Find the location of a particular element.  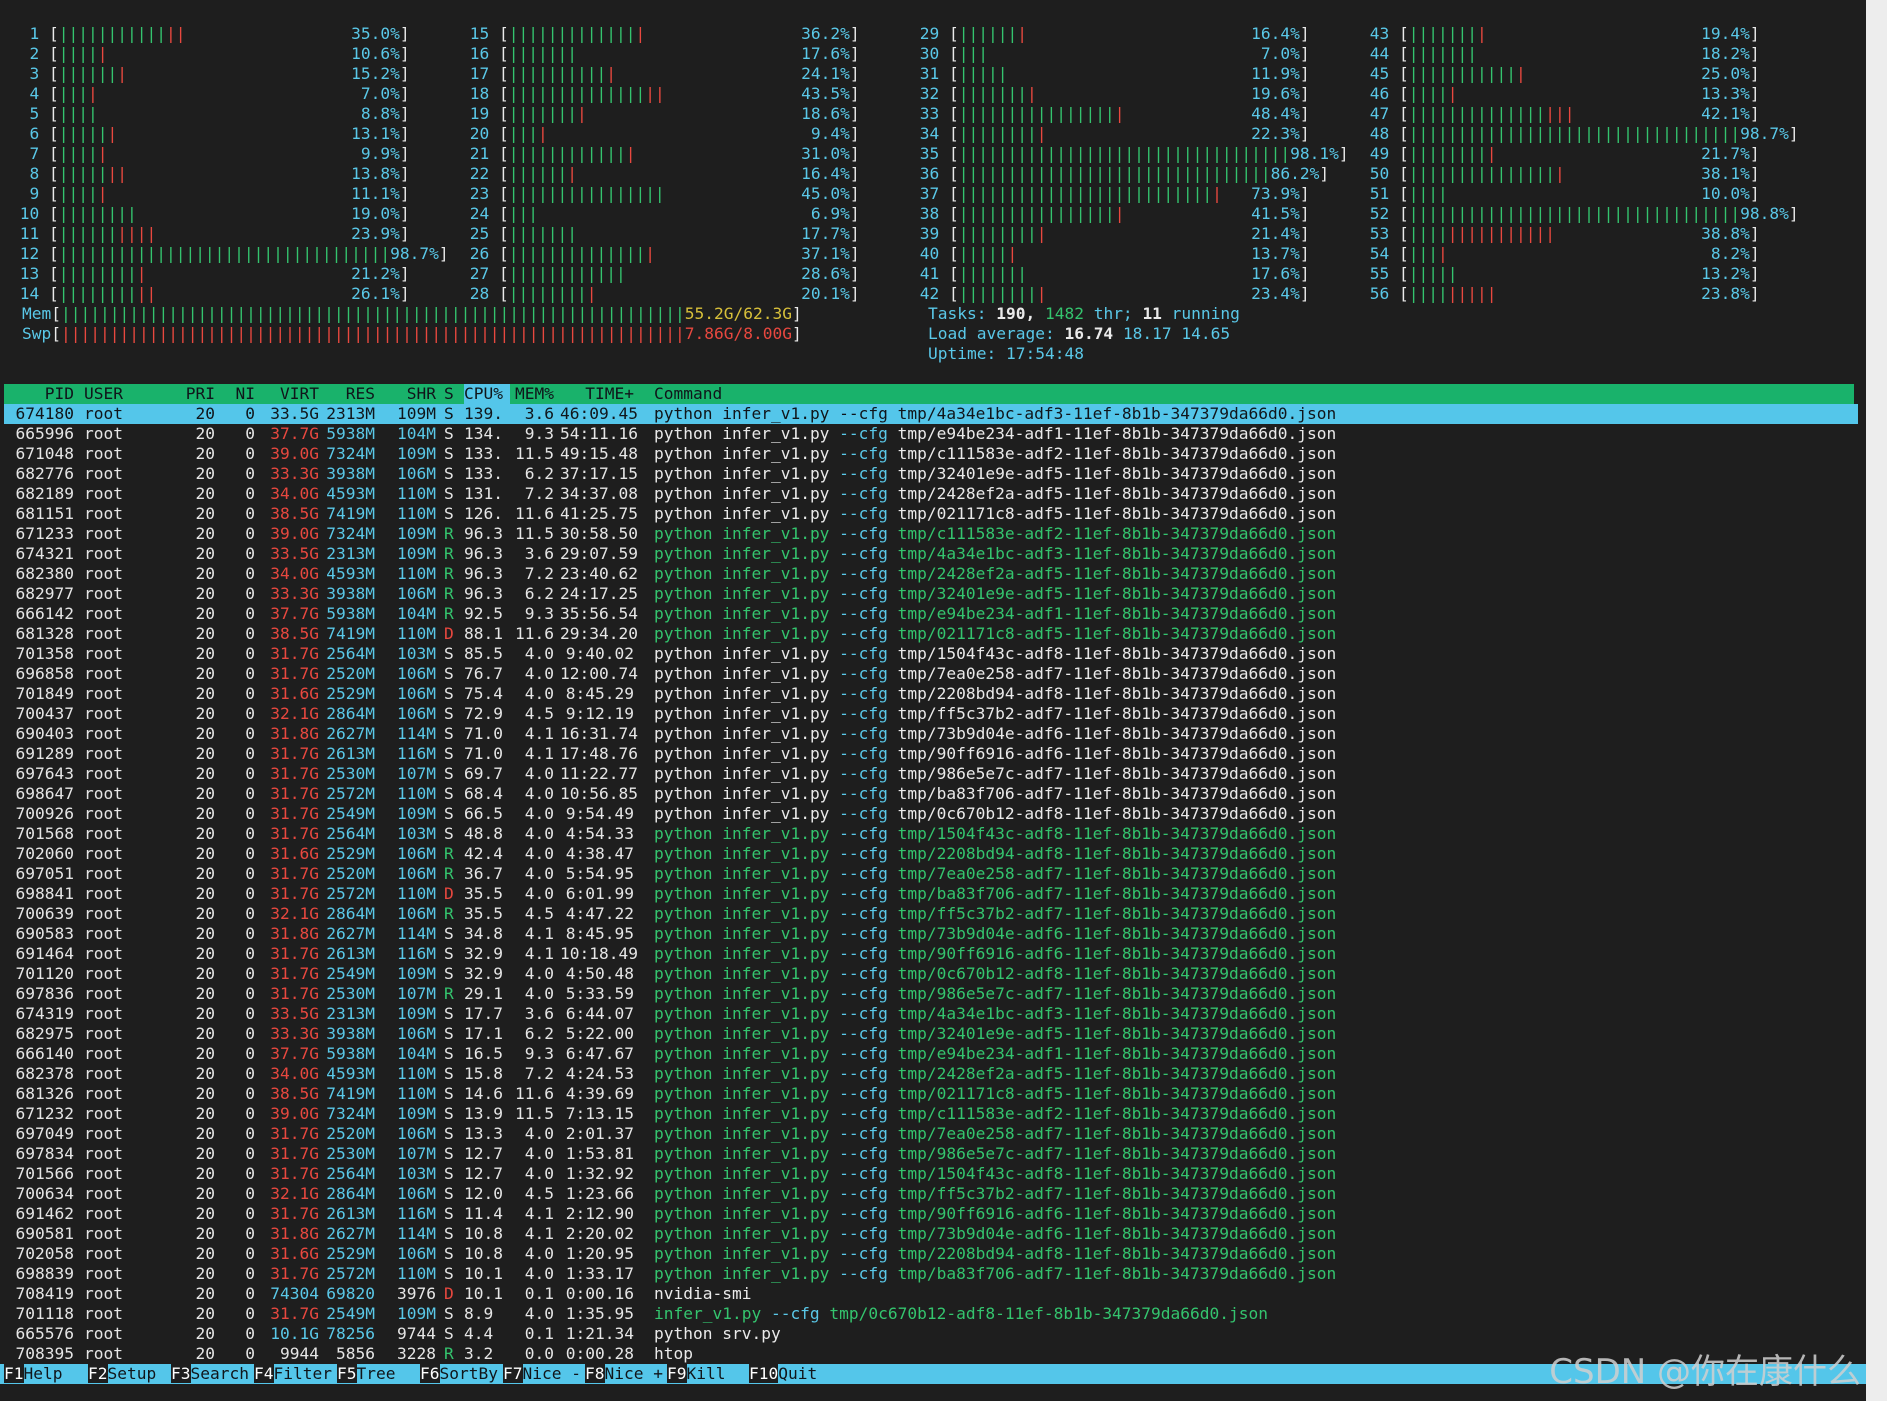

cell-cpu: 134. is located at coordinates (483, 433).